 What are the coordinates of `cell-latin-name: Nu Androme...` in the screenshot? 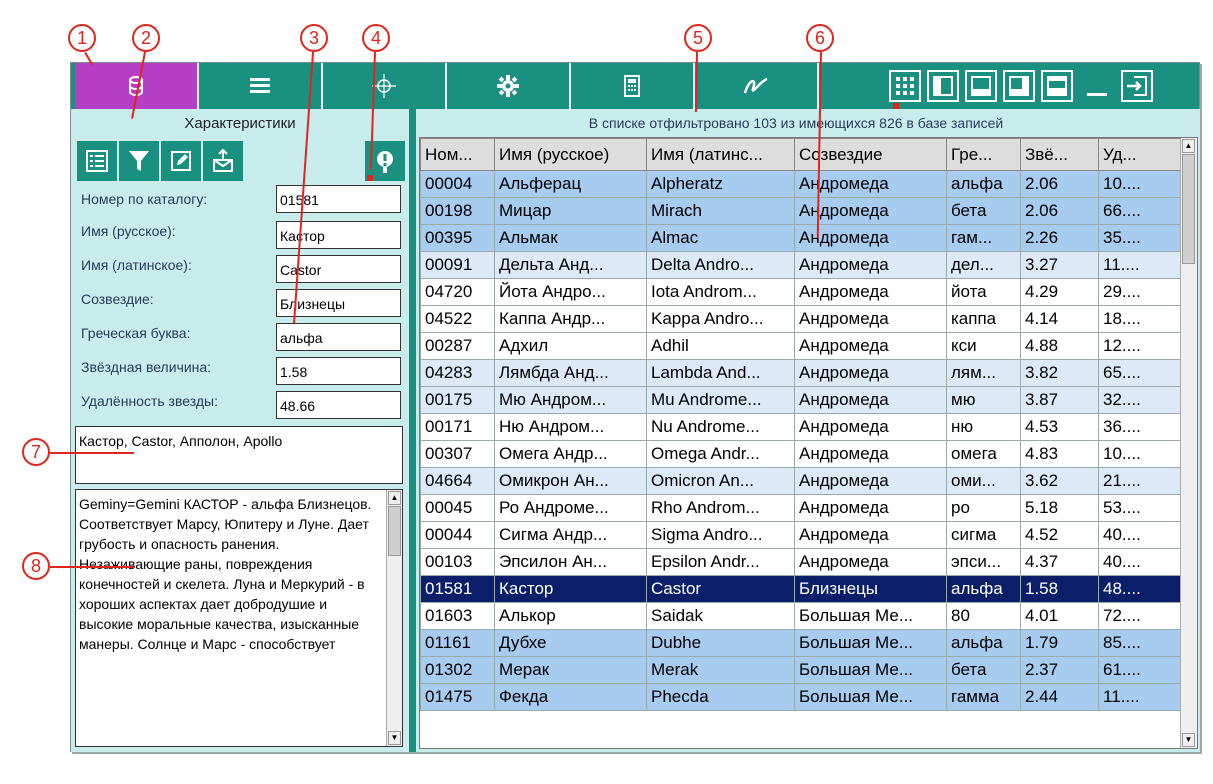 It's located at (720, 427).